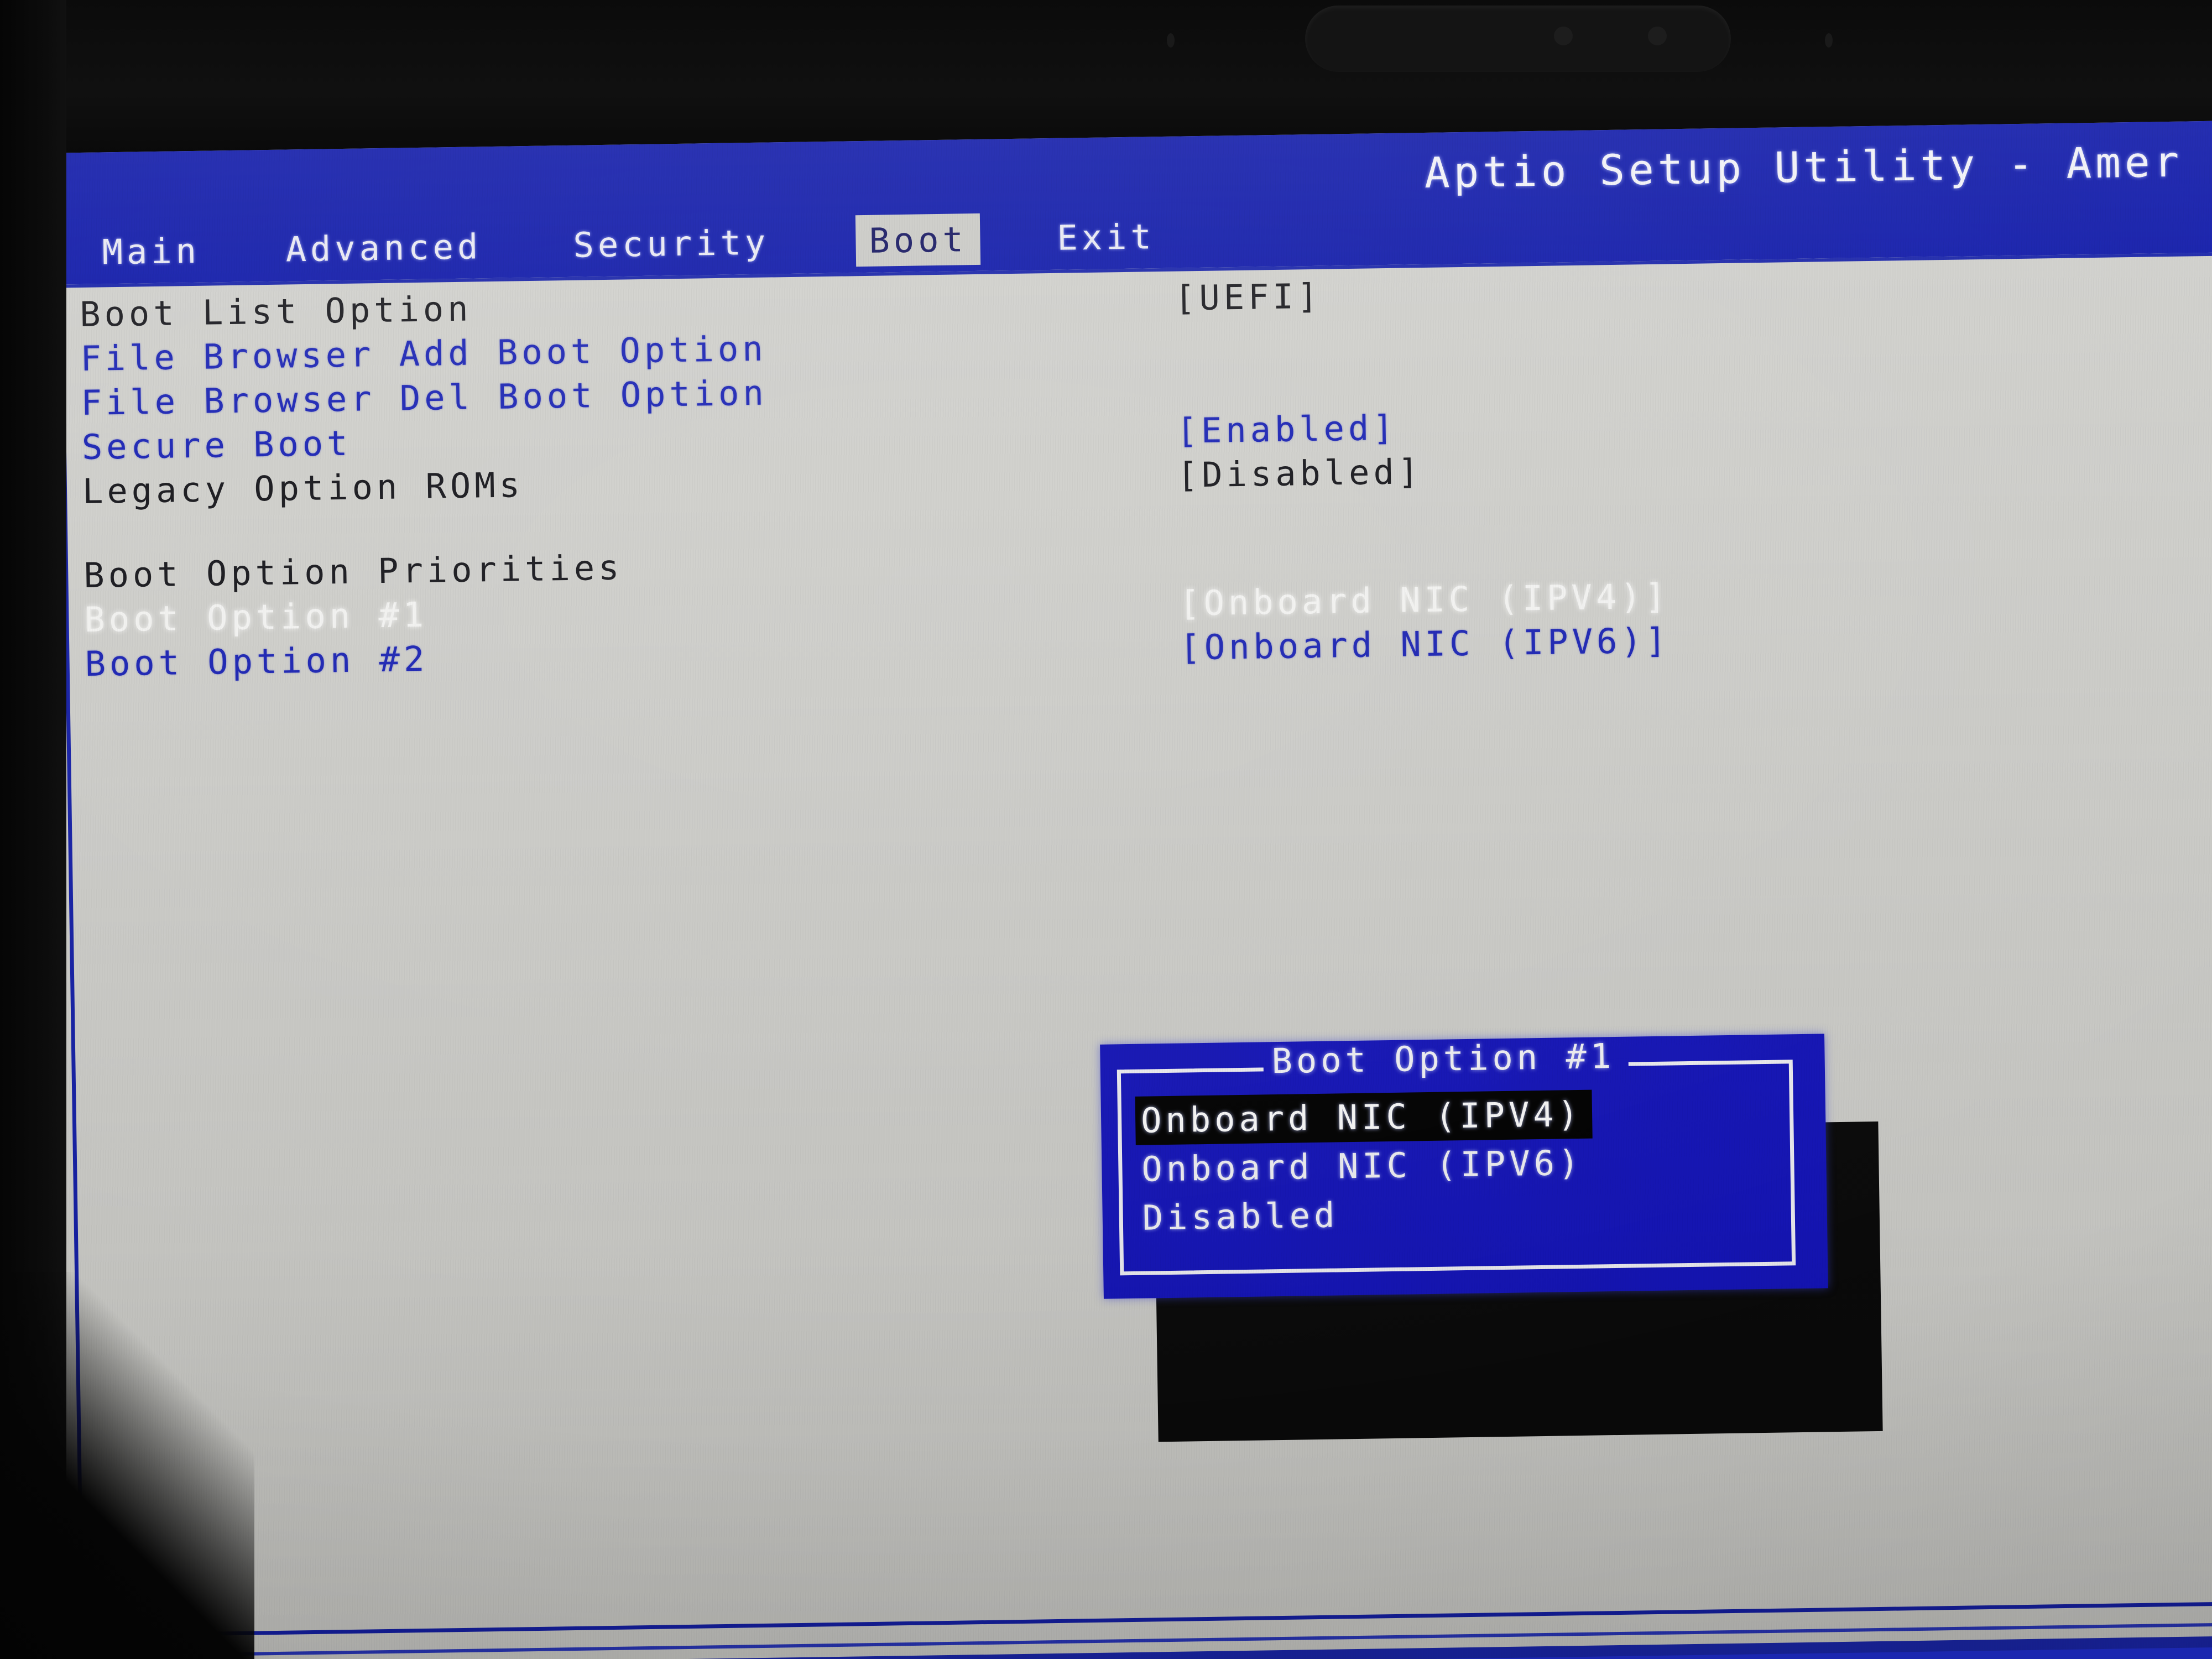 The height and width of the screenshot is (1659, 2212). I want to click on dialog-option-onboard-nic-ipv6: Onboard NIC (IPV6), so click(1457, 1165).